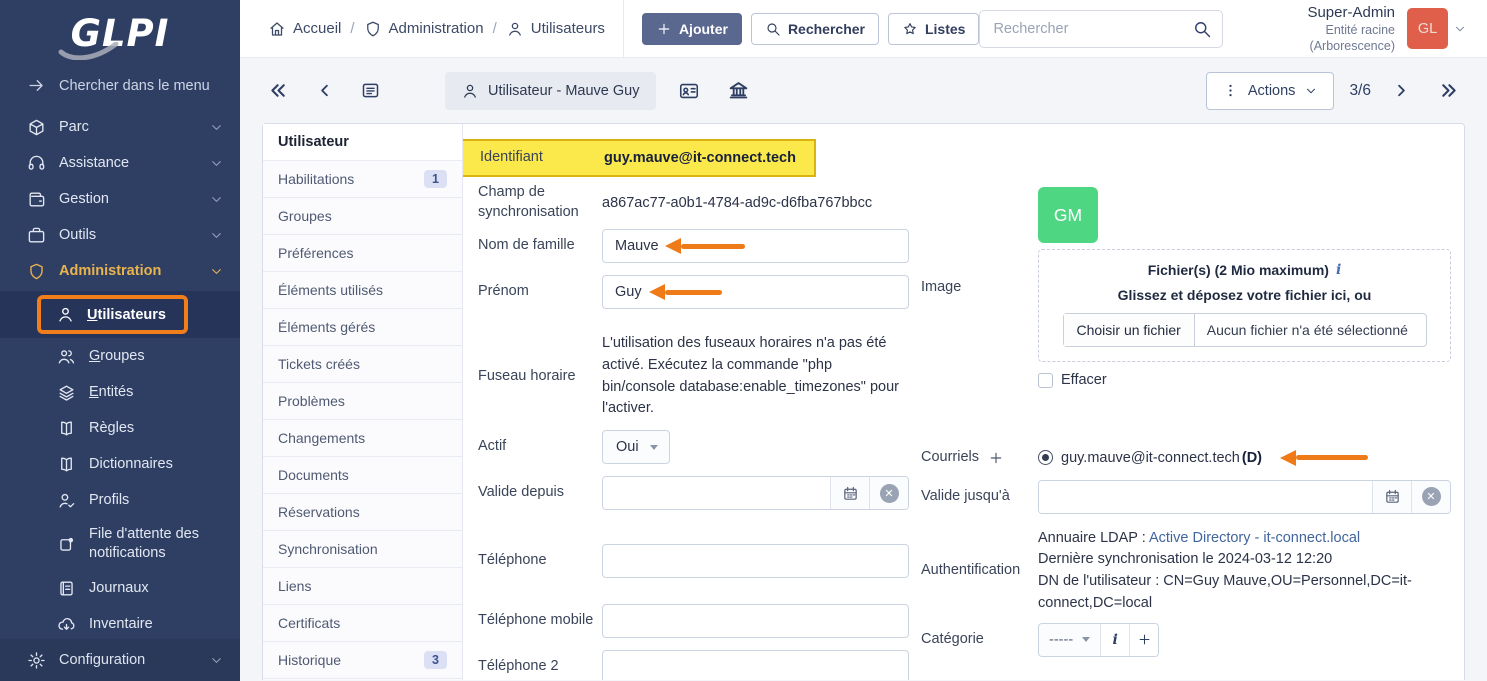  What do you see at coordinates (1254, 538) in the screenshot?
I see `ldap-directory-link: Active Directory - it-connect.local` at bounding box center [1254, 538].